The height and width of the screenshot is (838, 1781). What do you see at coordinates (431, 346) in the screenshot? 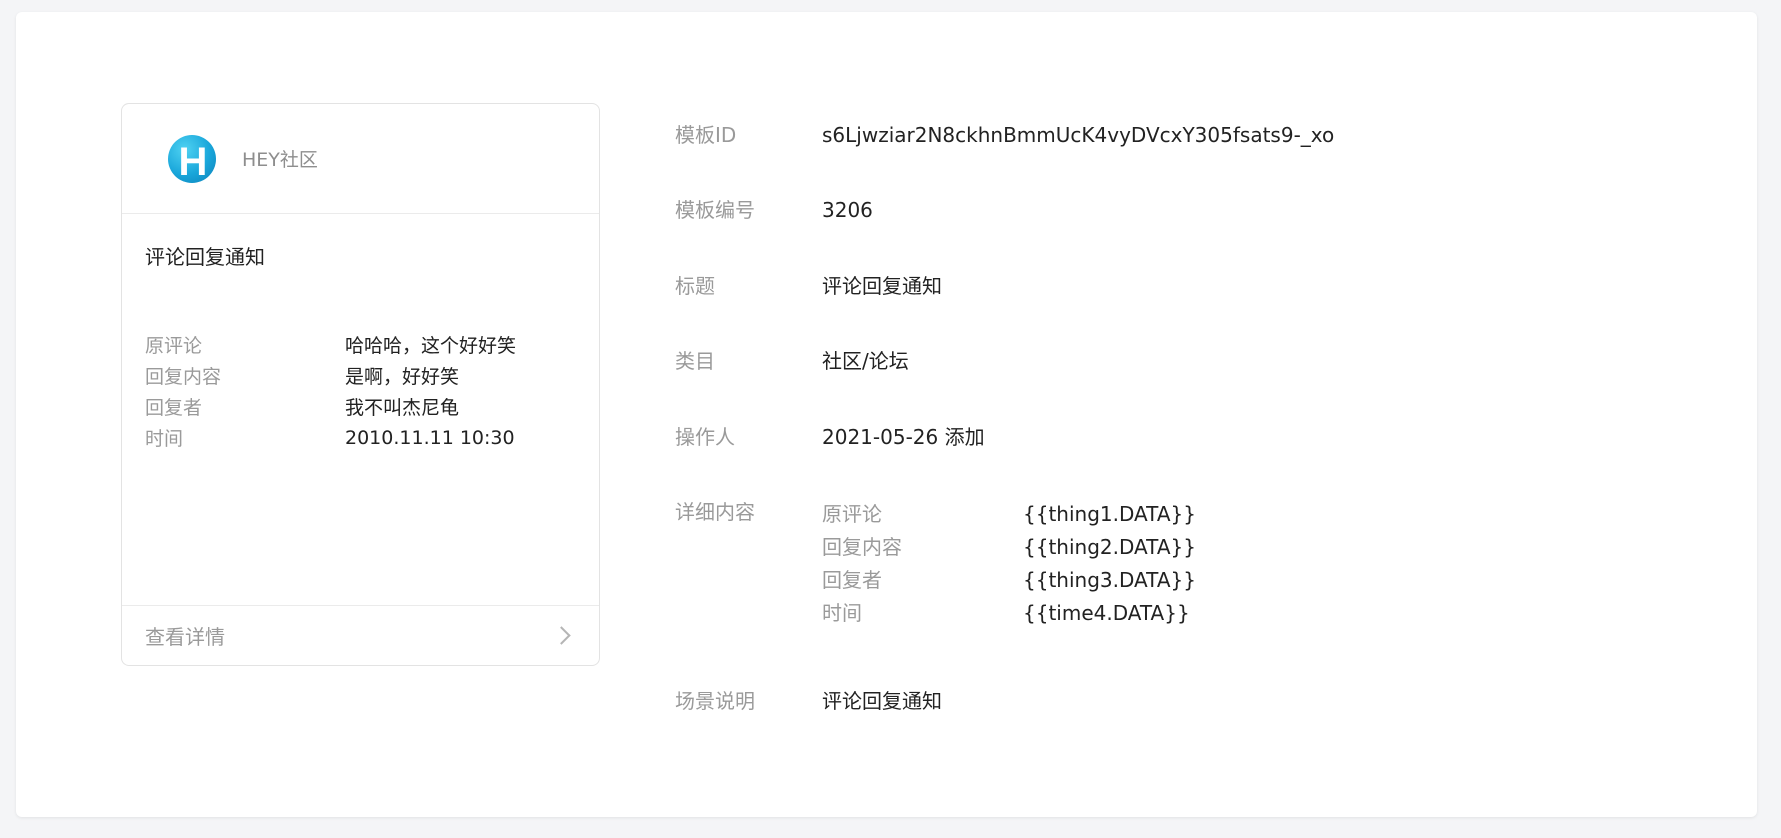
I see `card-field-value: 哈哈哈，这个好好笑` at bounding box center [431, 346].